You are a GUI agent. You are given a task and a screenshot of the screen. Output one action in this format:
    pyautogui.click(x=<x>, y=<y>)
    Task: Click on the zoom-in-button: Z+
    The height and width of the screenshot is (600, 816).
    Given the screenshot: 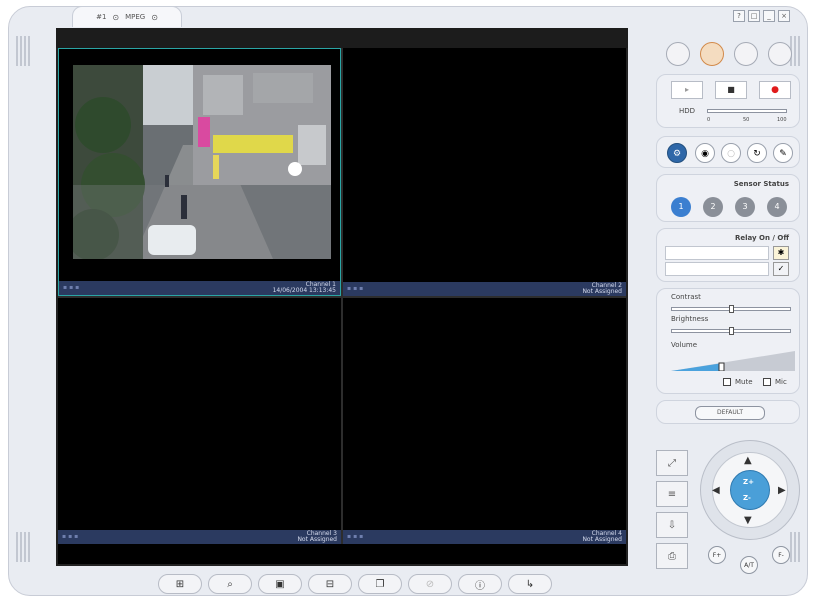 What is the action you would take?
    pyautogui.click(x=748, y=482)
    